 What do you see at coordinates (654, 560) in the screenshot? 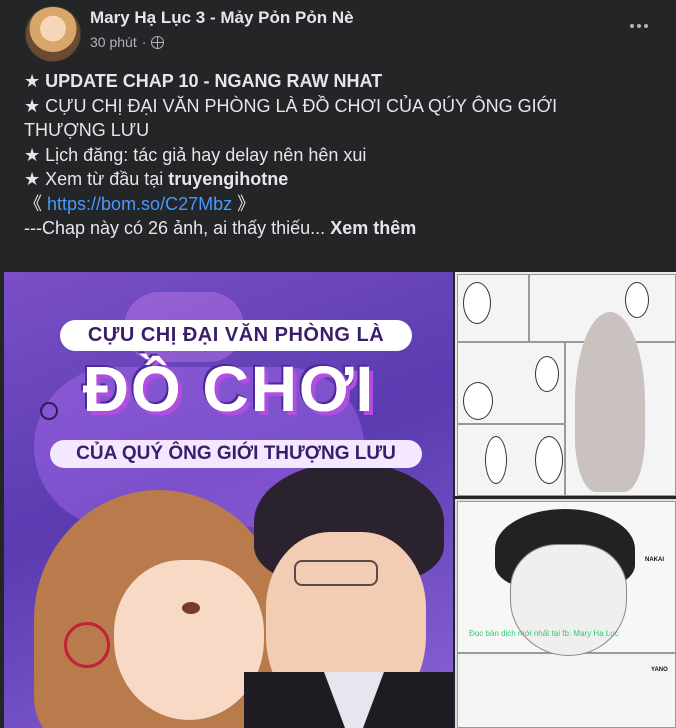
I see `manga-name-label: NAKAI` at bounding box center [654, 560].